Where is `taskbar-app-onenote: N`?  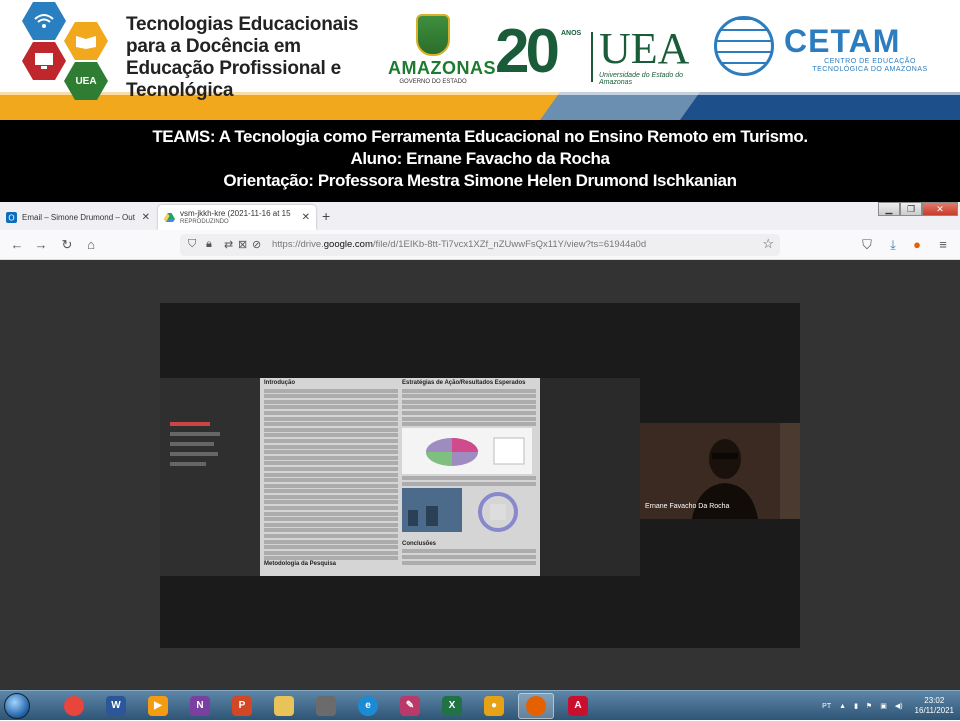
taskbar-app-onenote: N is located at coordinates (200, 706).